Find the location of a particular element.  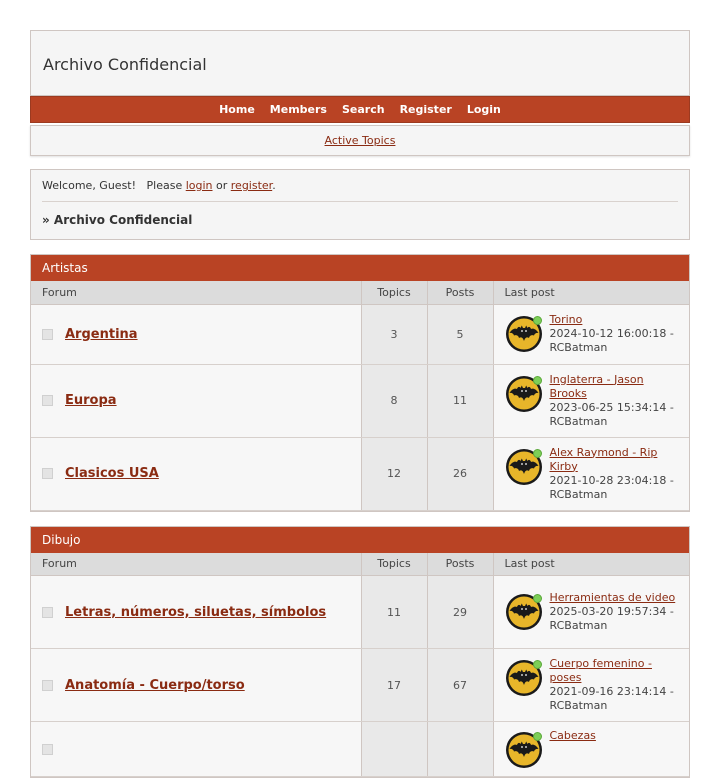

active-topics-link: Active Topics is located at coordinates (360, 140).